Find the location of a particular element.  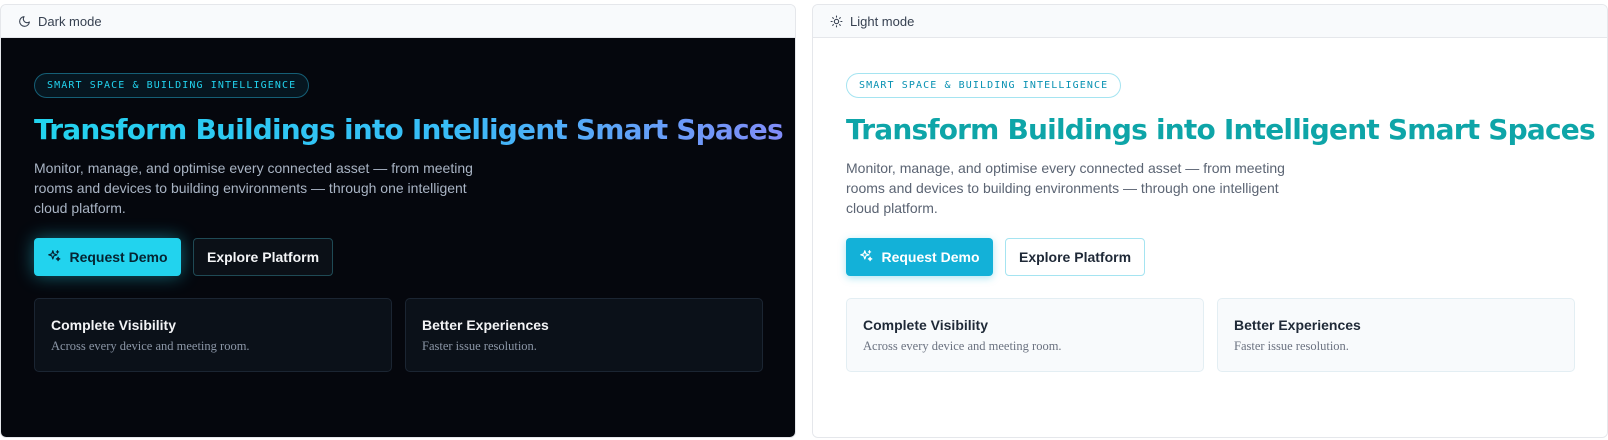

moon-icon is located at coordinates (24, 21).